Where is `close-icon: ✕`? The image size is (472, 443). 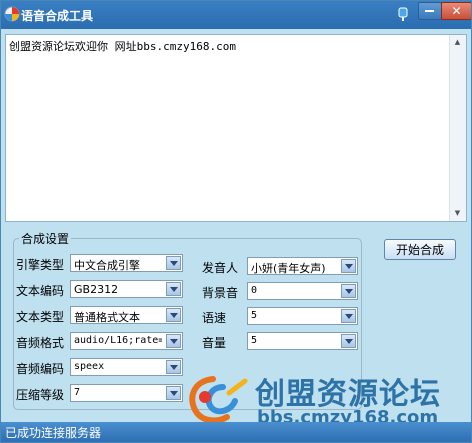 close-icon: ✕ is located at coordinates (456, 11).